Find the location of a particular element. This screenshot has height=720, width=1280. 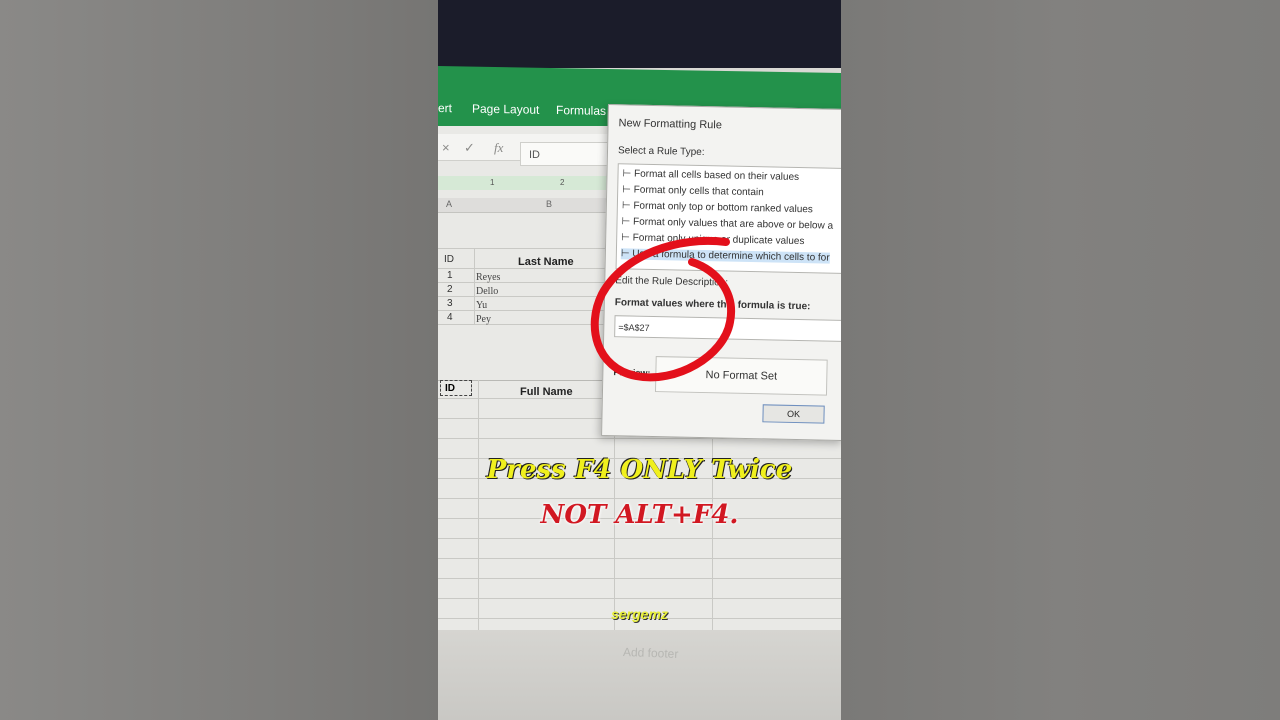

add-footer-hint: Add footer is located at coordinates (651, 653).